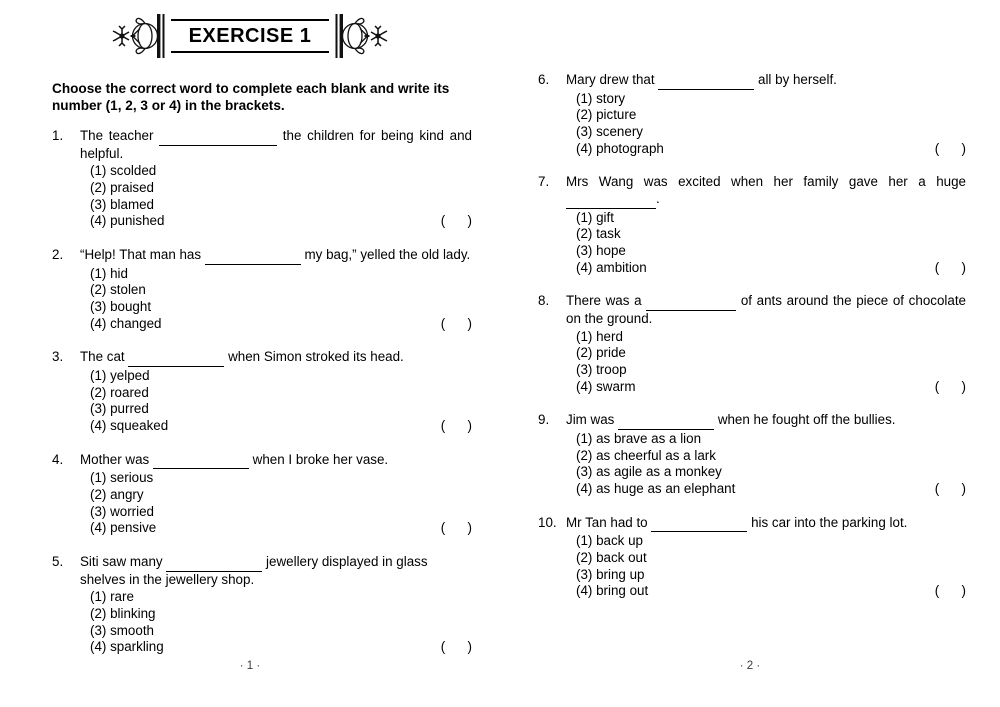 The height and width of the screenshot is (707, 1000). Describe the element at coordinates (119, 409) in the screenshot. I see `option-label: (3) purred` at that location.